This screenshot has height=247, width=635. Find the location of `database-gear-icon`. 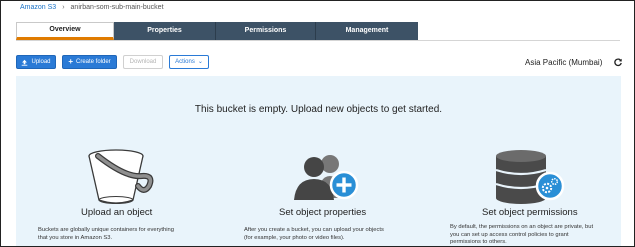

database-gear-icon is located at coordinates (530, 177).